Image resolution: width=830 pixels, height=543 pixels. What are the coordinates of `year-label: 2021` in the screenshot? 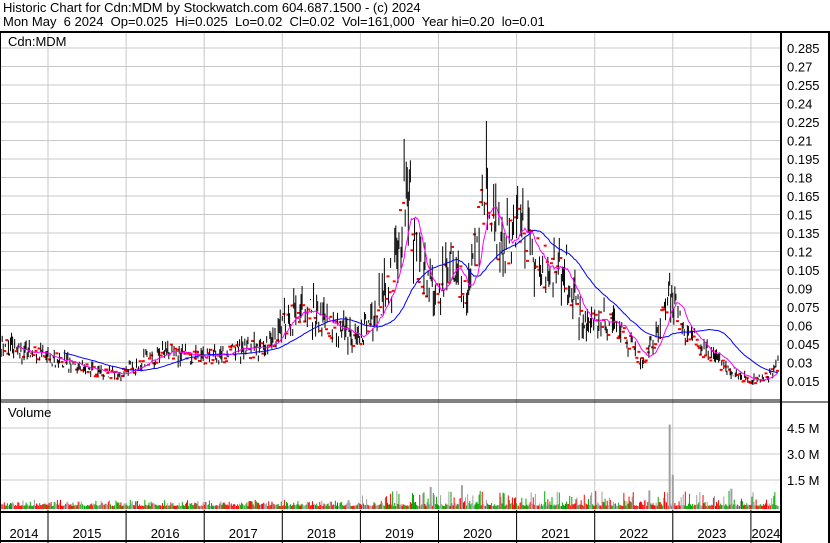 It's located at (555, 533).